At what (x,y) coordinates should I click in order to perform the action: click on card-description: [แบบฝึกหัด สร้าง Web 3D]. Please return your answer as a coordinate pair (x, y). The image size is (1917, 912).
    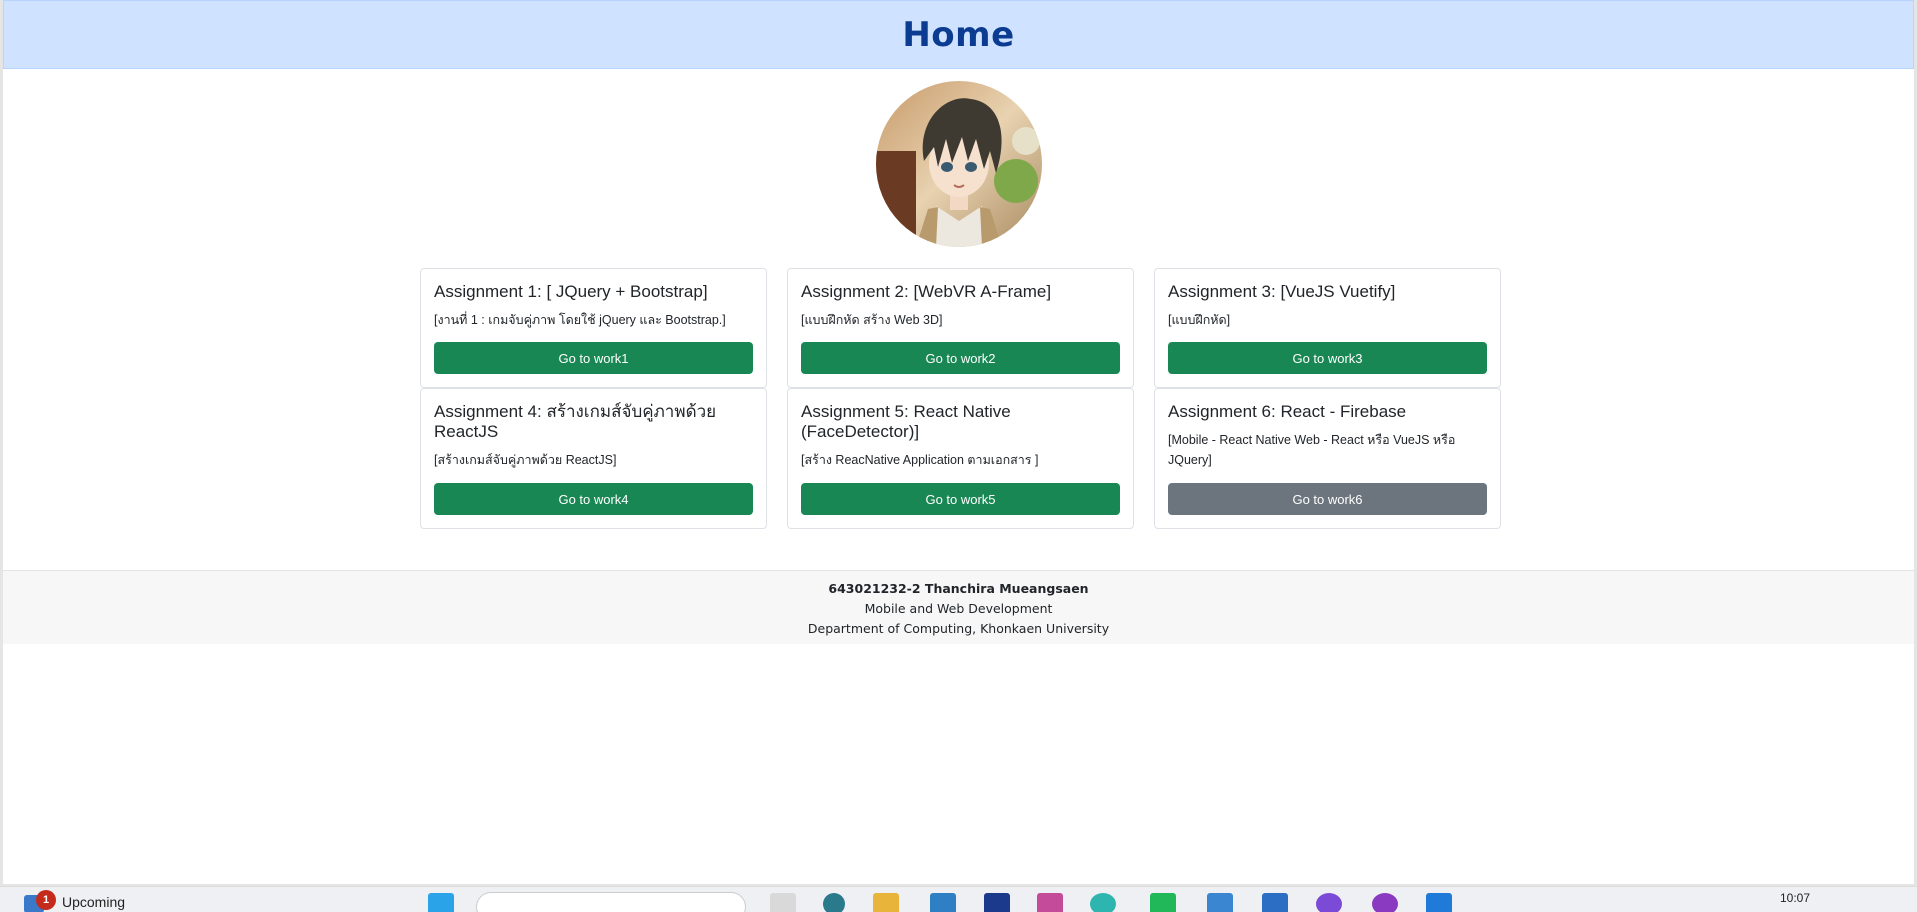
    Looking at the image, I should click on (872, 320).